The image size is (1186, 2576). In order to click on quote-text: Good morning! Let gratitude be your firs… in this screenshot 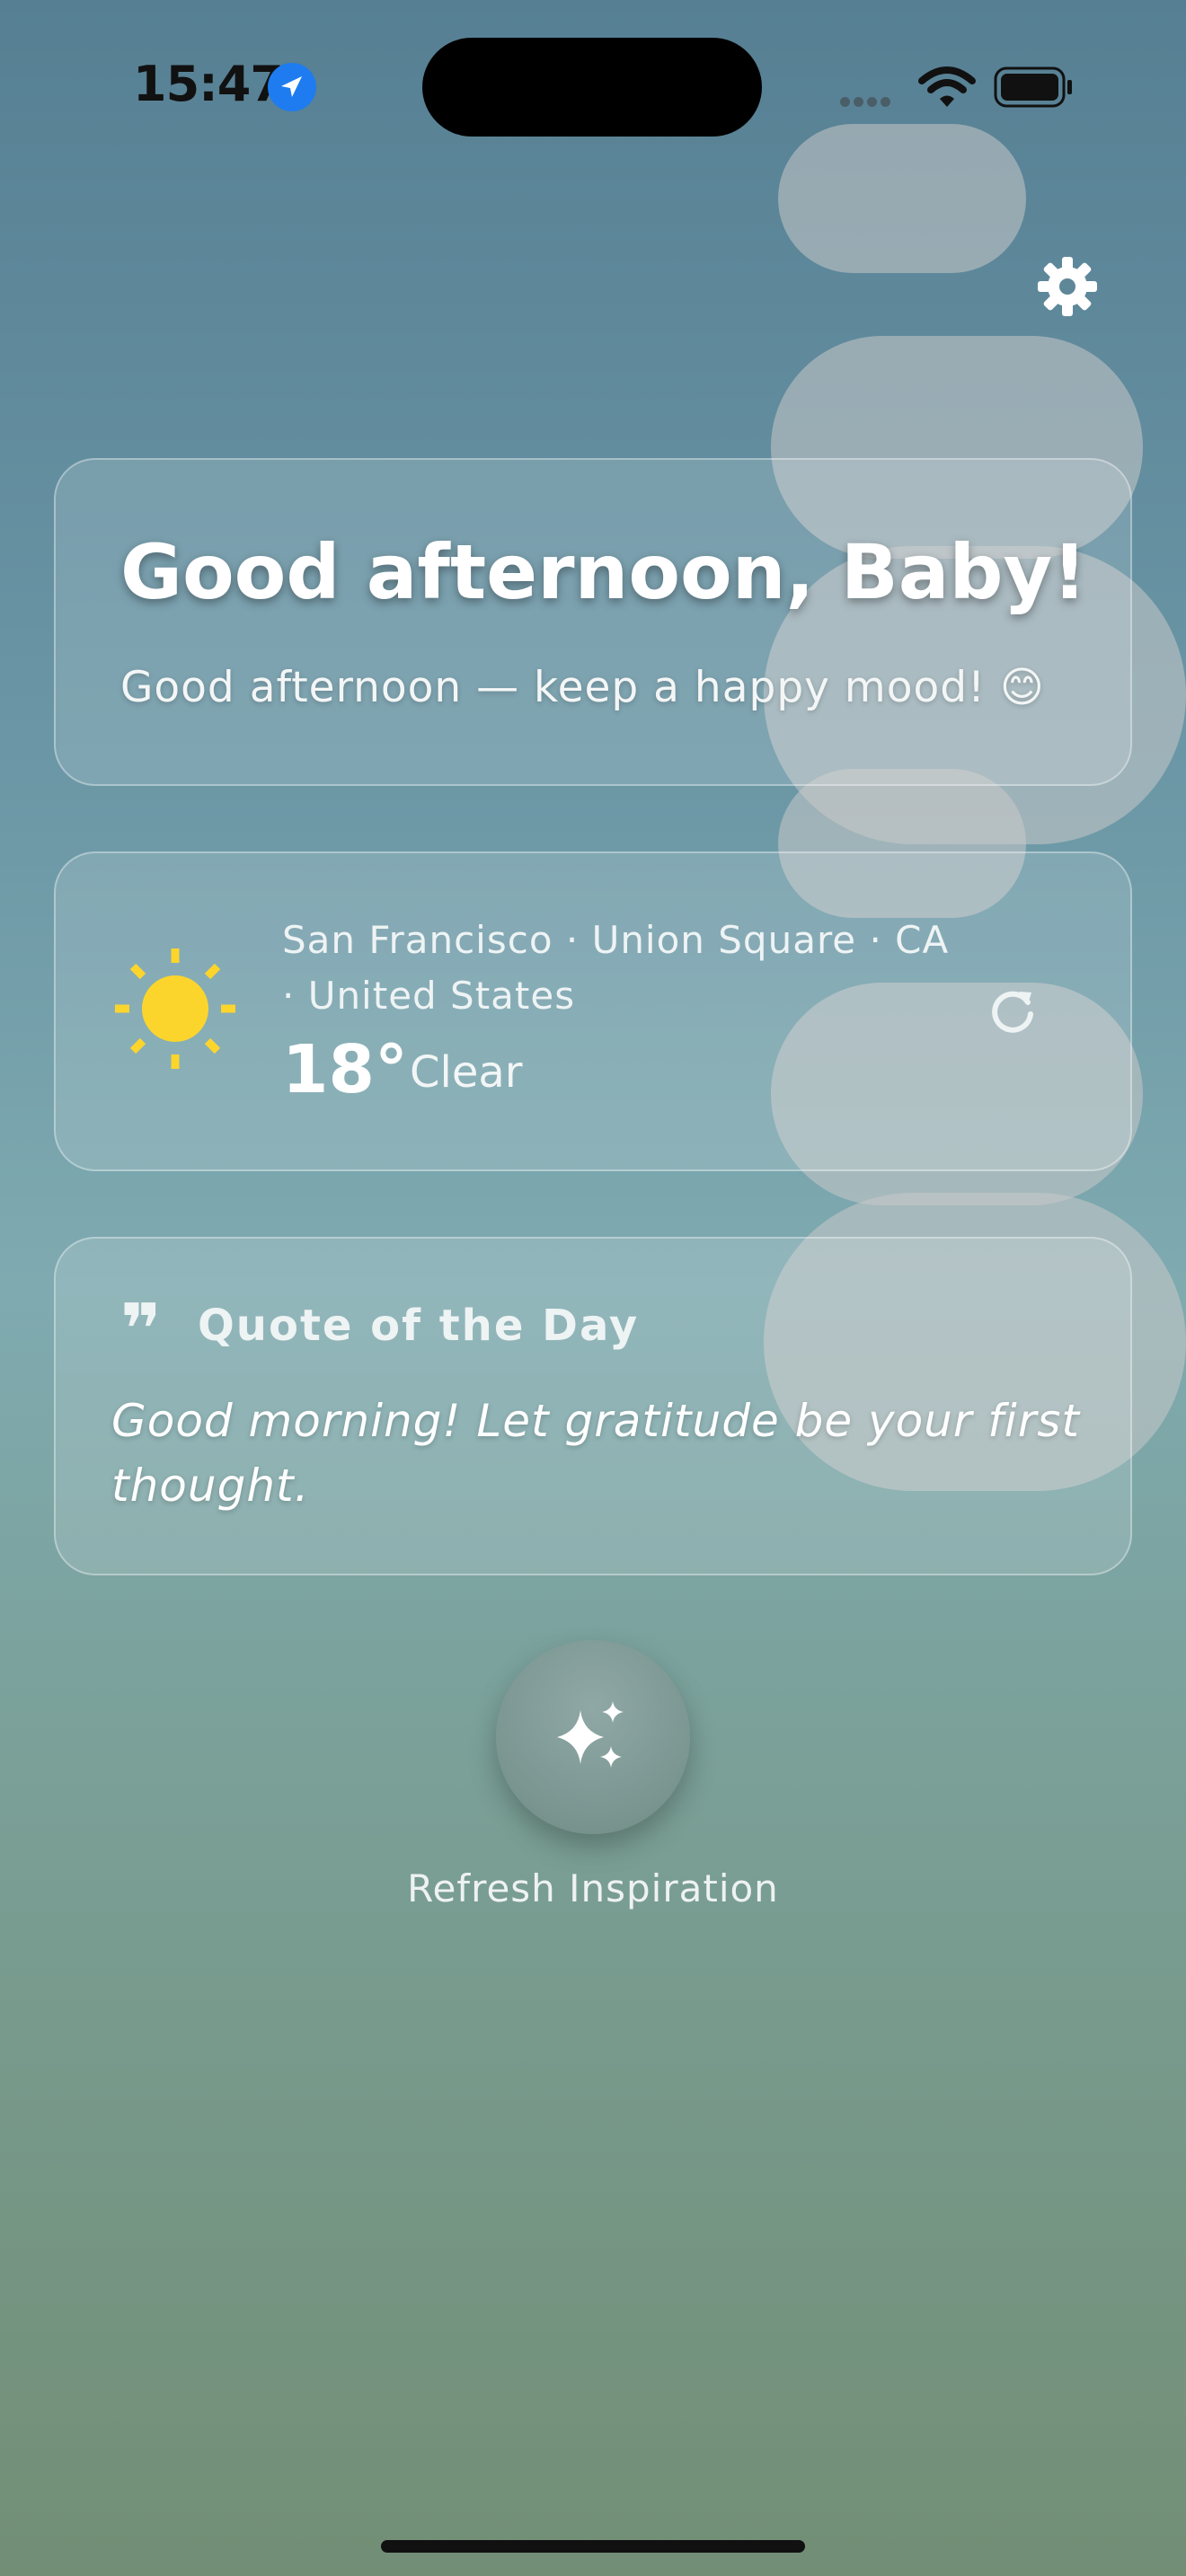, I will do `click(596, 1453)`.